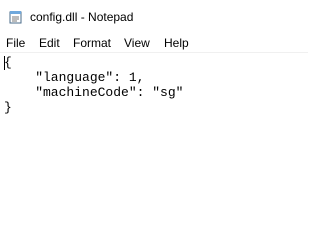 This screenshot has width=320, height=240. Describe the element at coordinates (15, 17) in the screenshot. I see `notepad-icon` at that location.